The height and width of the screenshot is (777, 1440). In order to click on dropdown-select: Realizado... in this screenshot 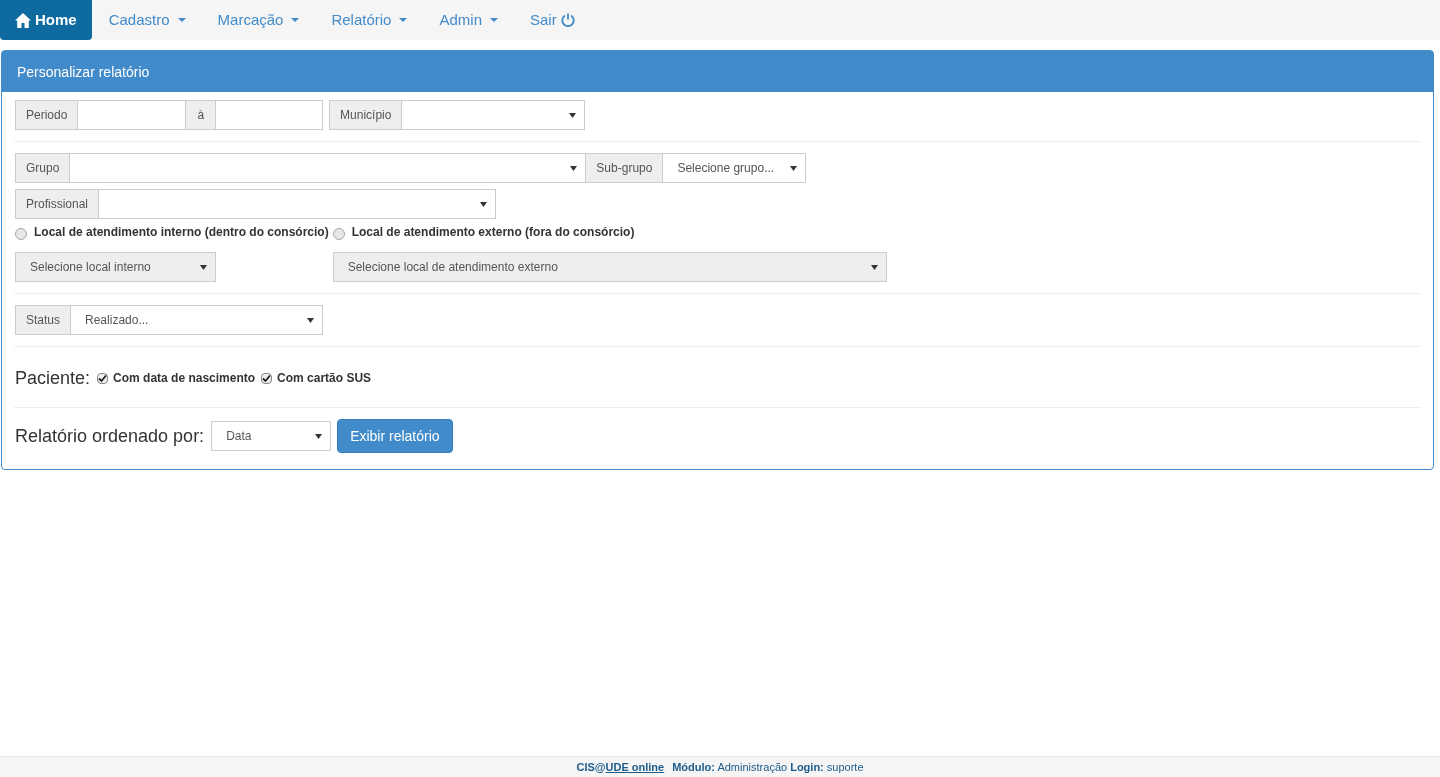, I will do `click(197, 320)`.